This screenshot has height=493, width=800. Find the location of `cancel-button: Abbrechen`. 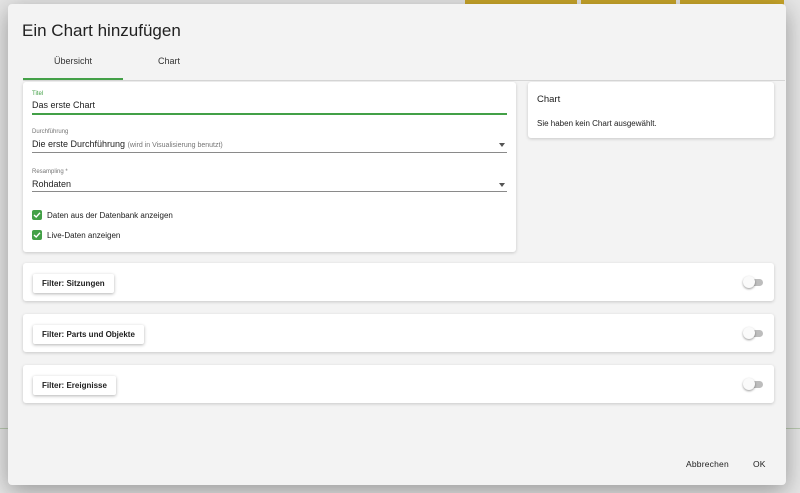

cancel-button: Abbrechen is located at coordinates (707, 464).